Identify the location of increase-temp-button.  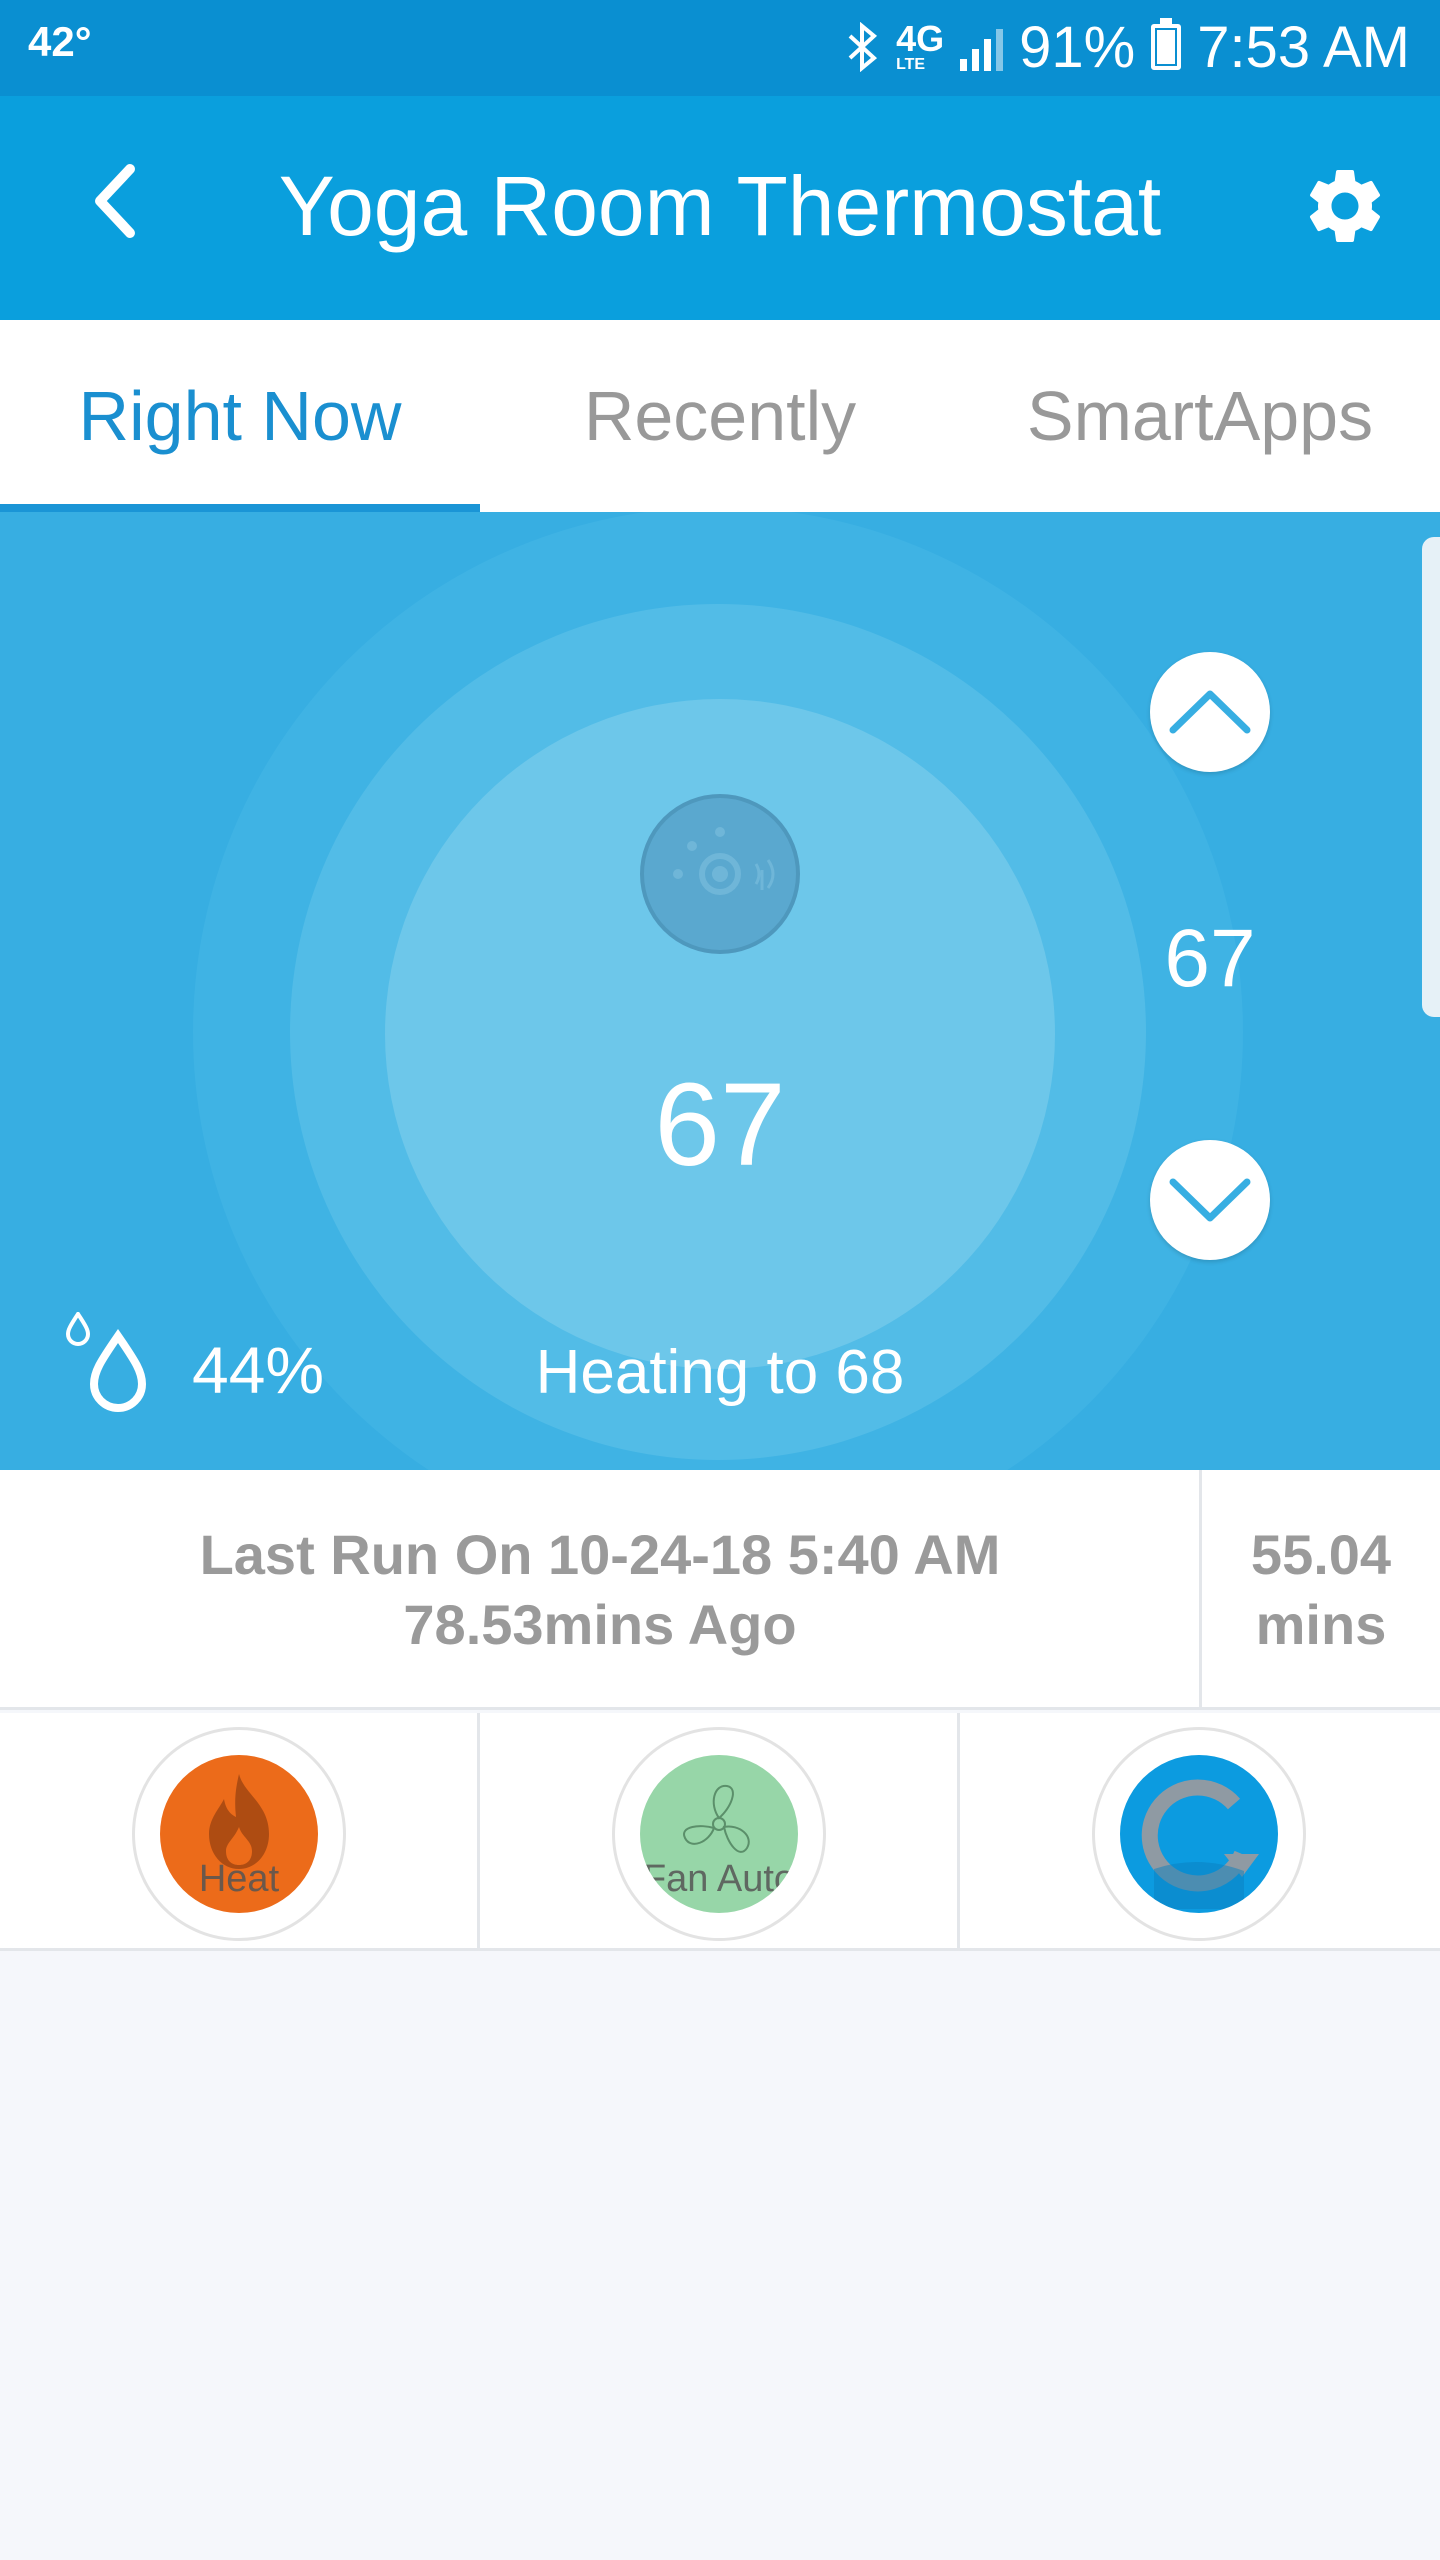
(1210, 712).